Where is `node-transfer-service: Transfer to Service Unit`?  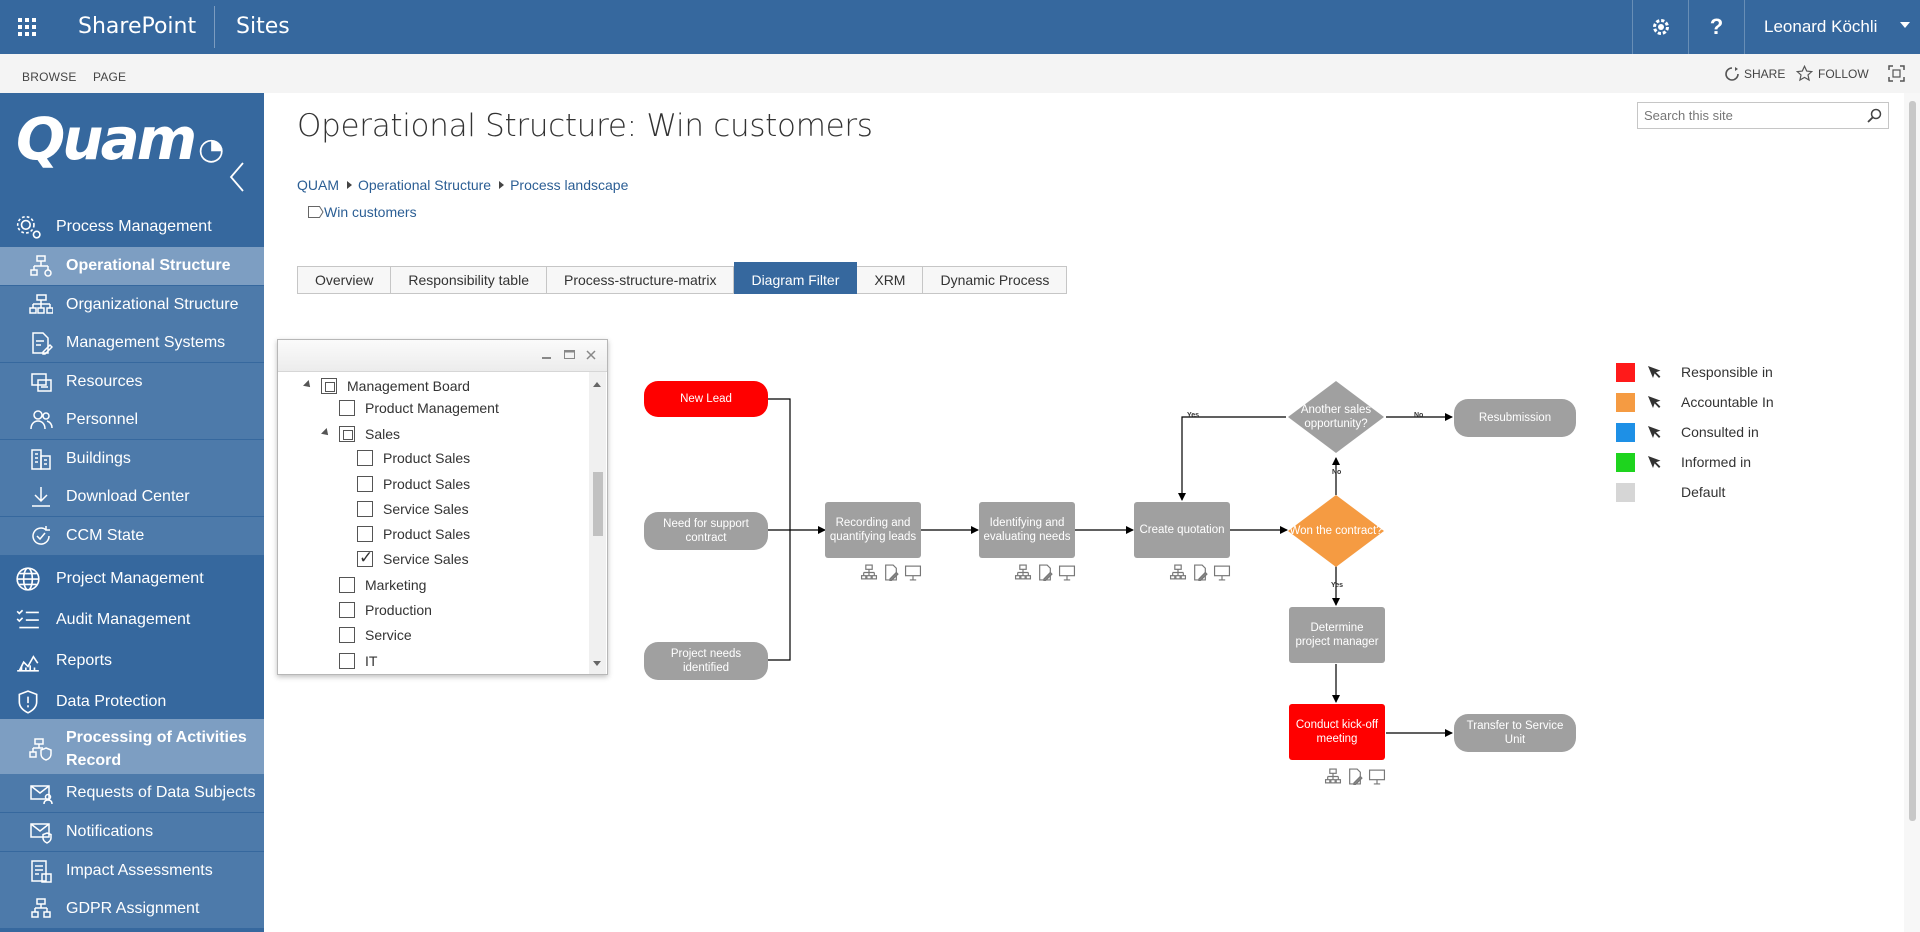 node-transfer-service: Transfer to Service Unit is located at coordinates (1515, 733).